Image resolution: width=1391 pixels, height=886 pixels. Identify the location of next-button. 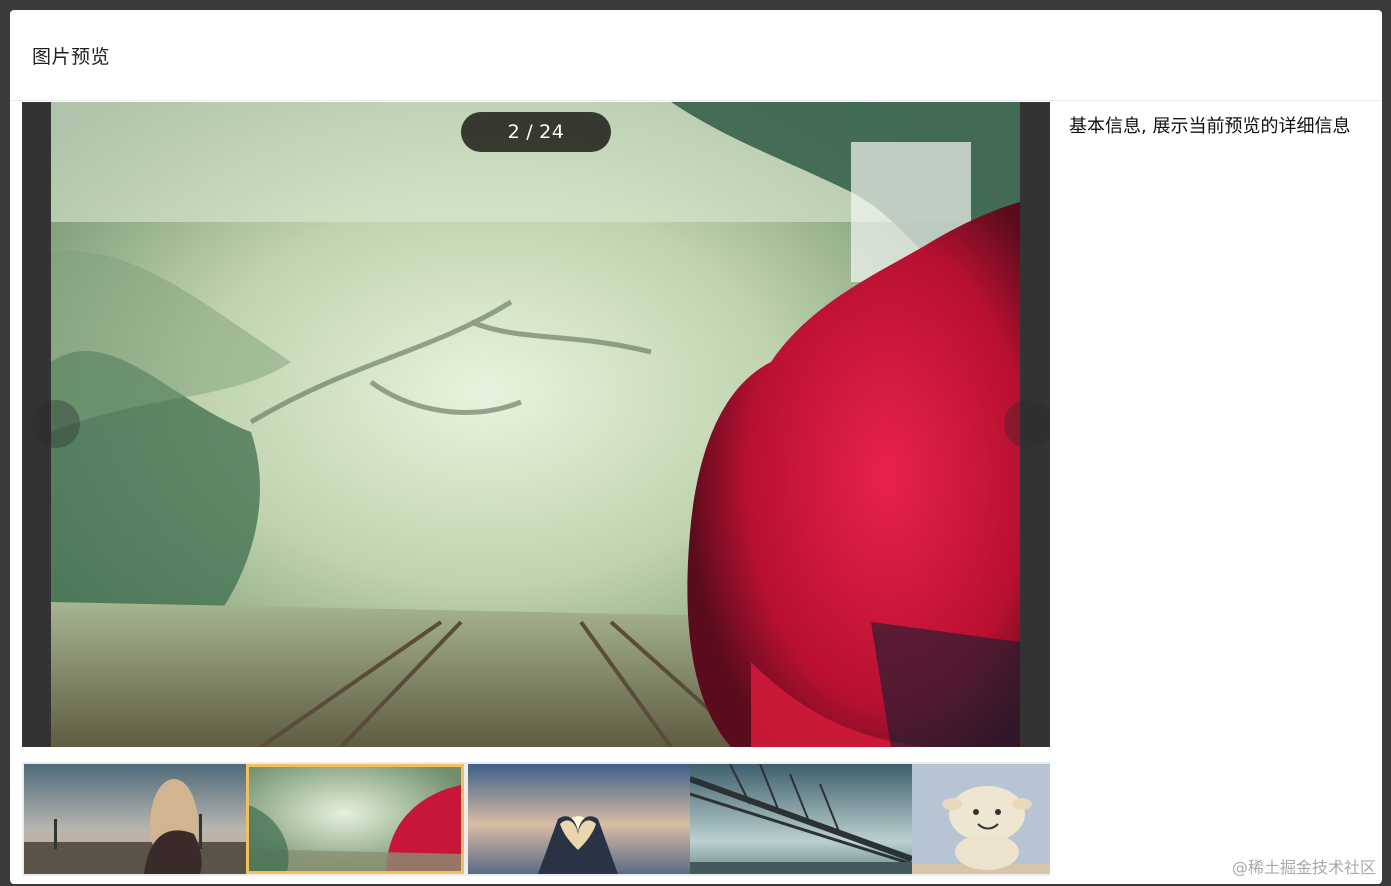
(1027, 424).